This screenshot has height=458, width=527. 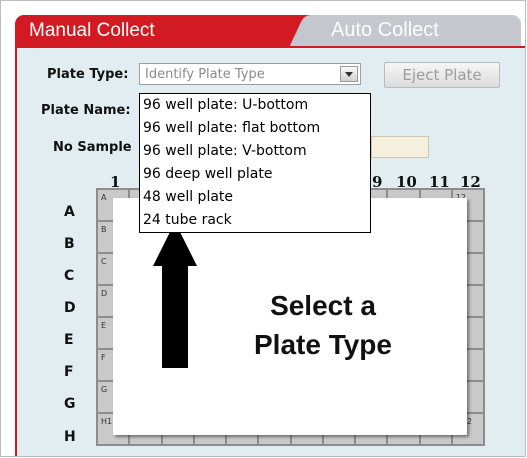 I want to click on dropdown-option: 96 well plate: flat bottom, so click(x=255, y=128).